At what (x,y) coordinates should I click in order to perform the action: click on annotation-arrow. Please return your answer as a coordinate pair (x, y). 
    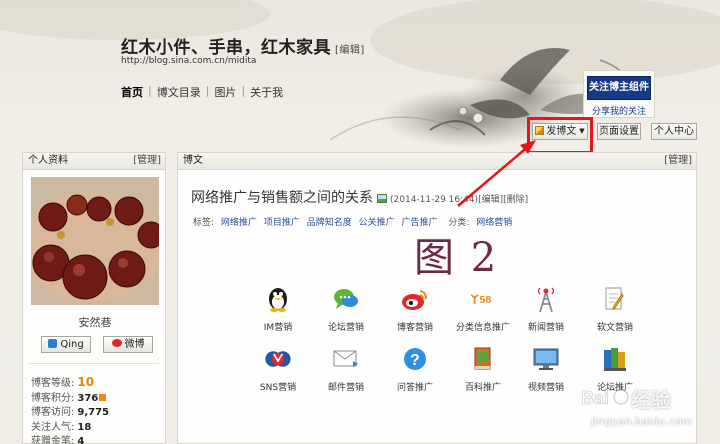
    Looking at the image, I should click on (496, 173).